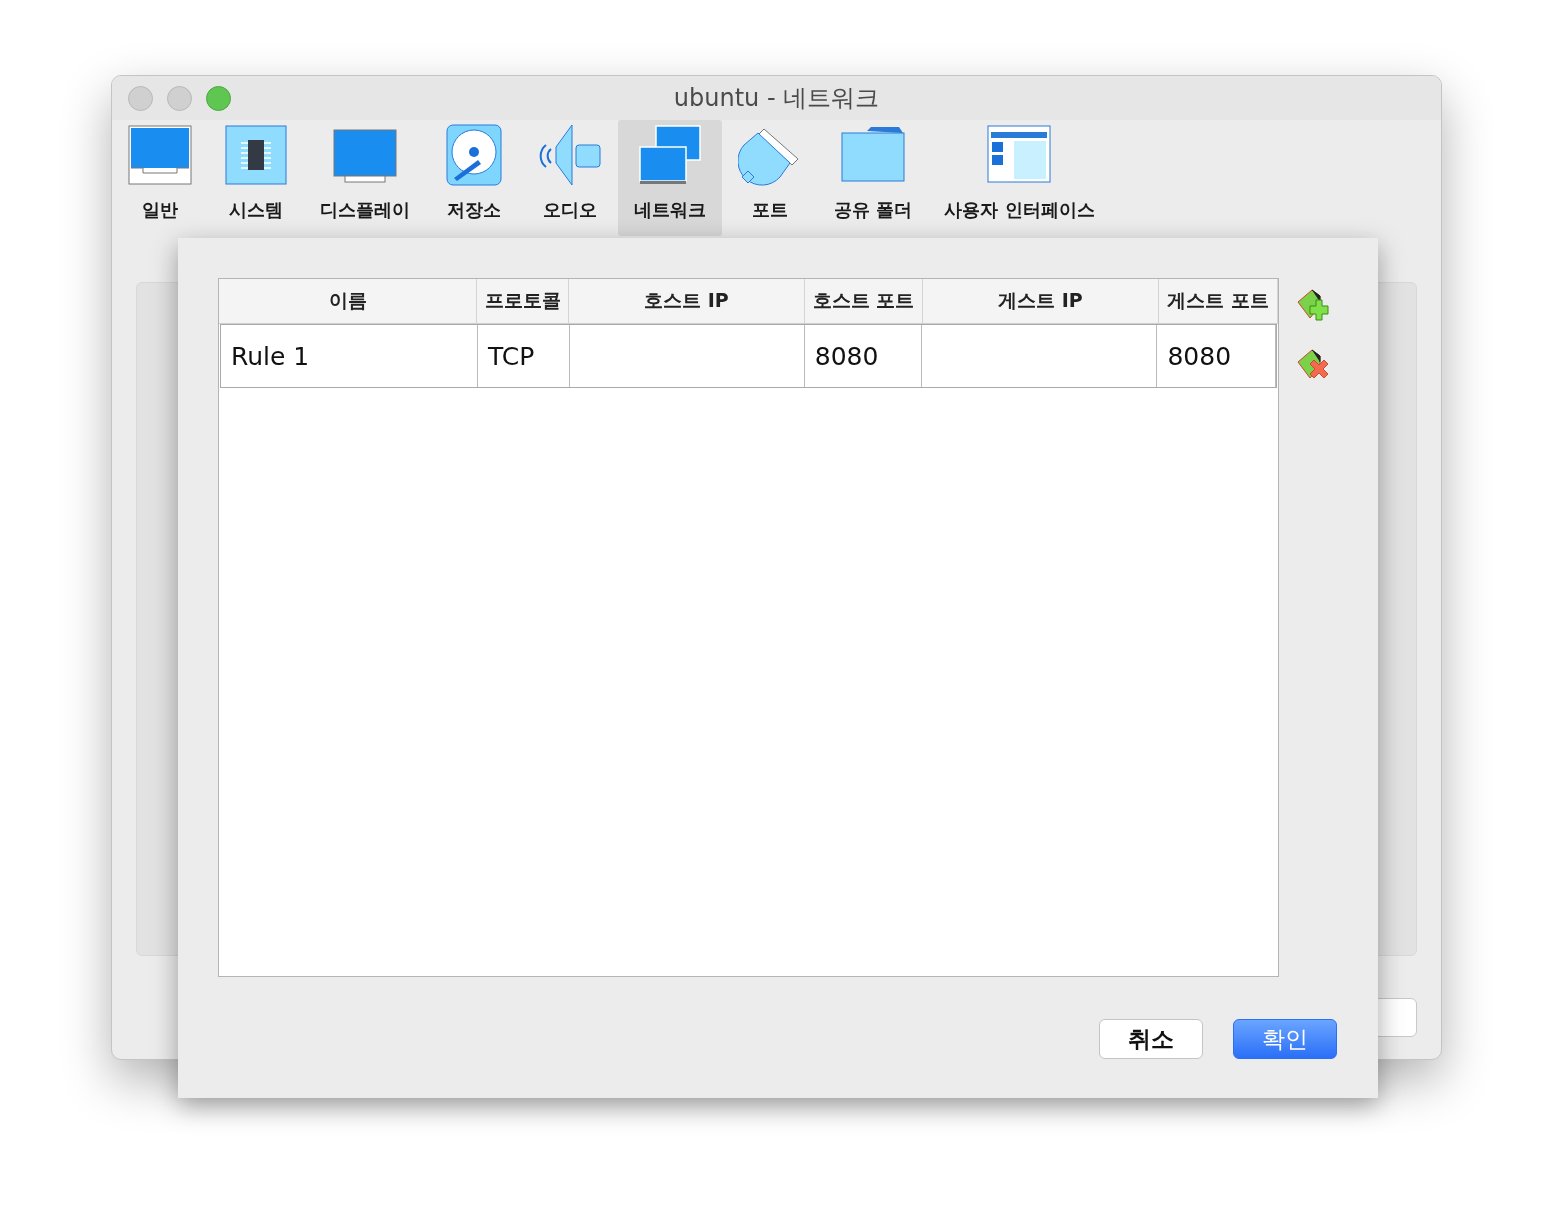 This screenshot has height=1208, width=1554. What do you see at coordinates (1151, 1039) in the screenshot?
I see `cancel-button: 취소` at bounding box center [1151, 1039].